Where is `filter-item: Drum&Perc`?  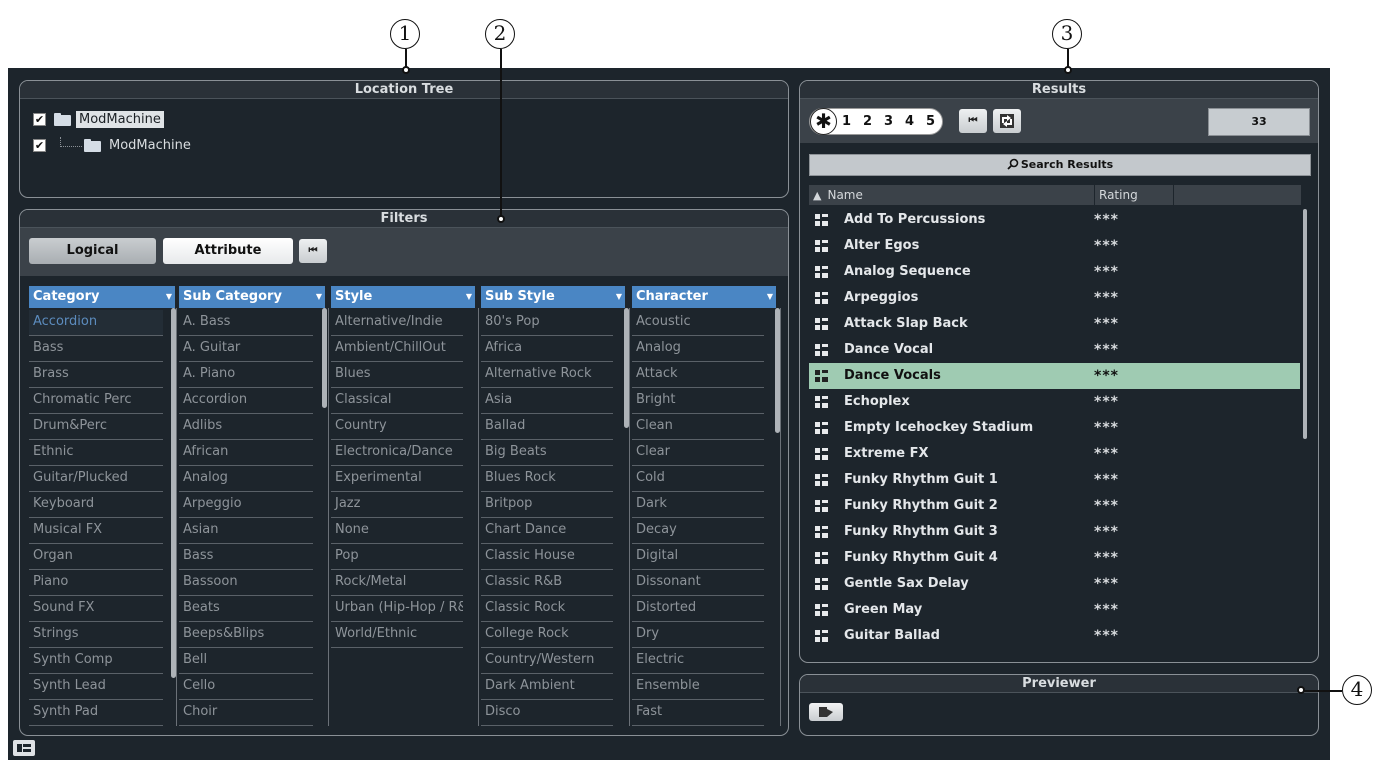
filter-item: Drum&Perc is located at coordinates (96, 427).